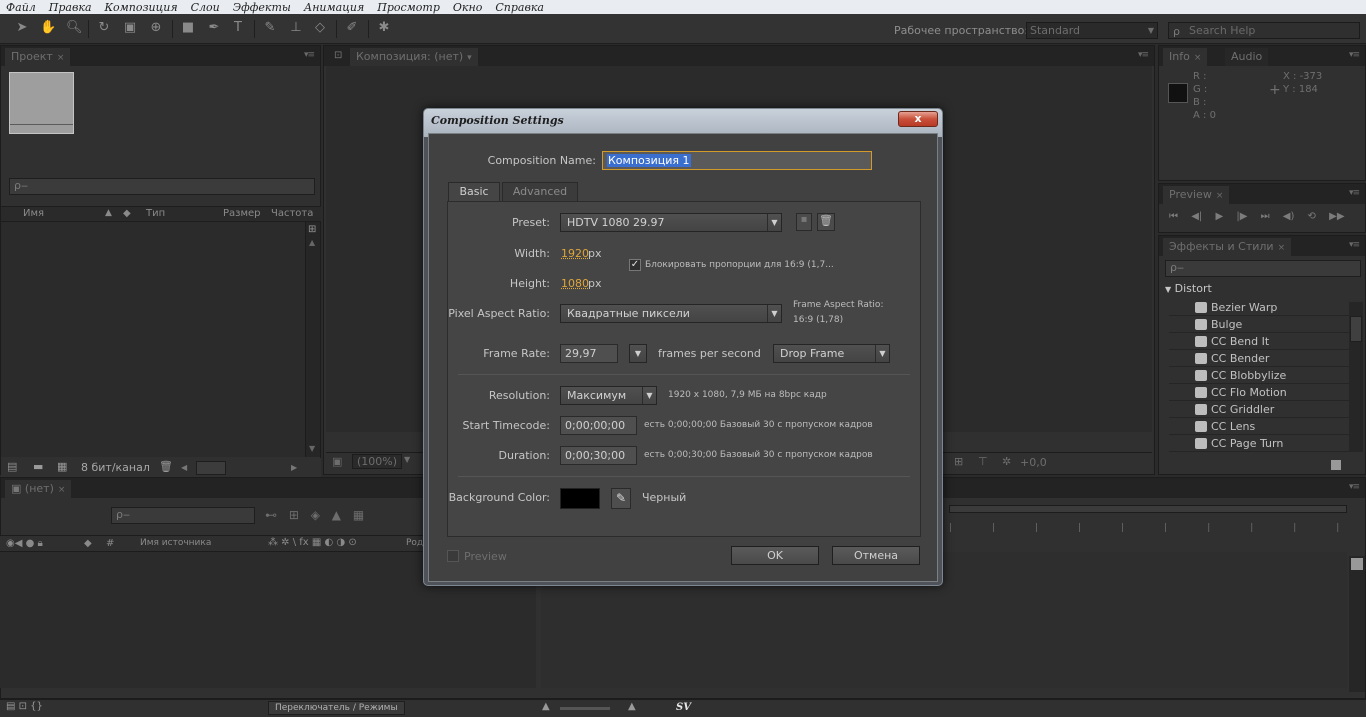 This screenshot has height=717, width=1366. What do you see at coordinates (775, 555) in the screenshot?
I see `ok-button: OK` at bounding box center [775, 555].